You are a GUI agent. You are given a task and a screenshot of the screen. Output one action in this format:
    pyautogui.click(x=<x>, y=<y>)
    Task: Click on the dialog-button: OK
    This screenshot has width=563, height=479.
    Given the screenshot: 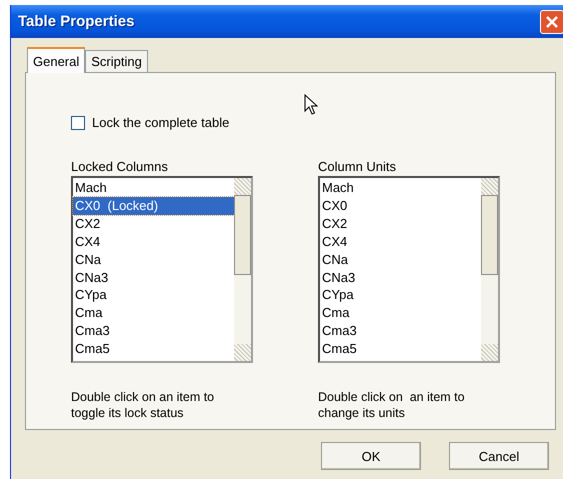 What is the action you would take?
    pyautogui.click(x=371, y=456)
    